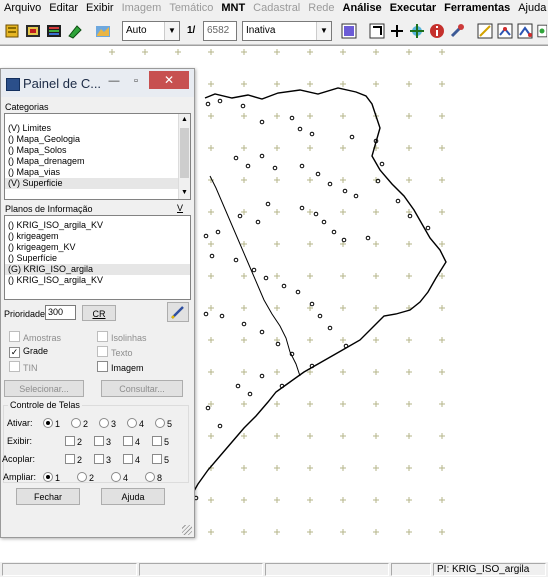  I want to click on planos-flag: V, so click(180, 208).